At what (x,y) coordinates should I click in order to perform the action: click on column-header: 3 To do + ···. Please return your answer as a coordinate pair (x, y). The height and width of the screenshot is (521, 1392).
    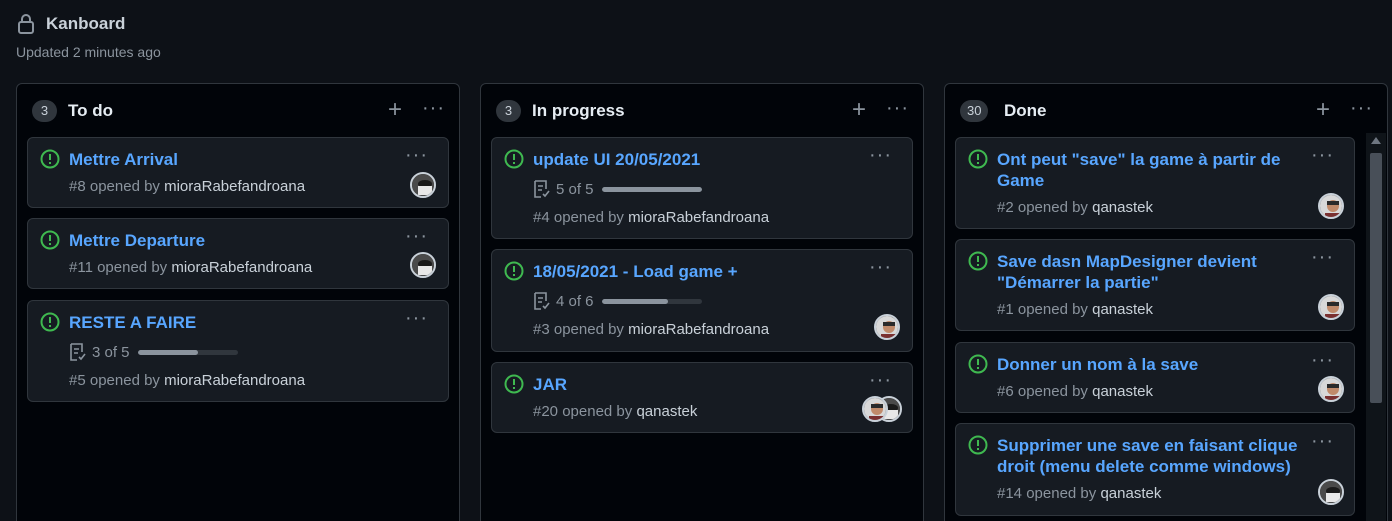
    Looking at the image, I should click on (238, 110).